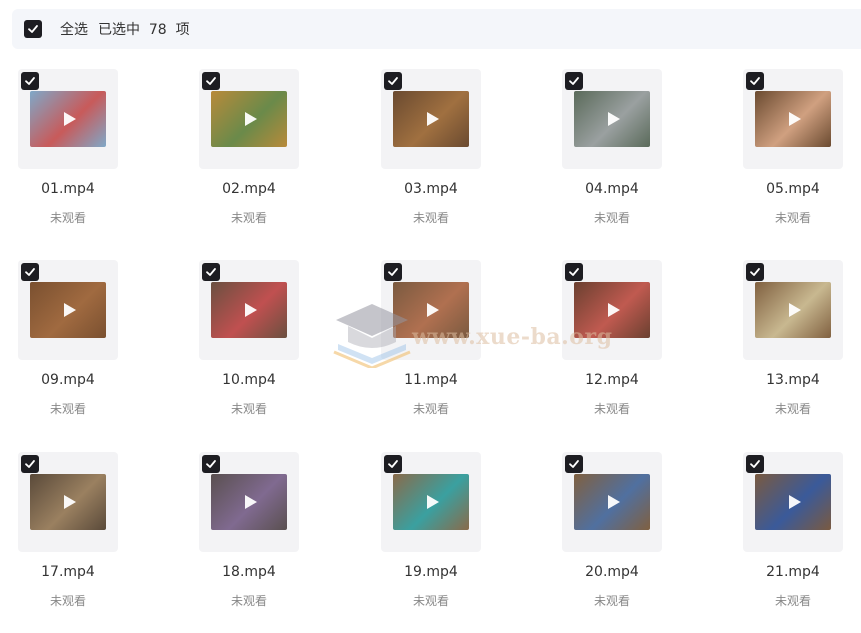  I want to click on file-name: 18.mp4, so click(249, 572).